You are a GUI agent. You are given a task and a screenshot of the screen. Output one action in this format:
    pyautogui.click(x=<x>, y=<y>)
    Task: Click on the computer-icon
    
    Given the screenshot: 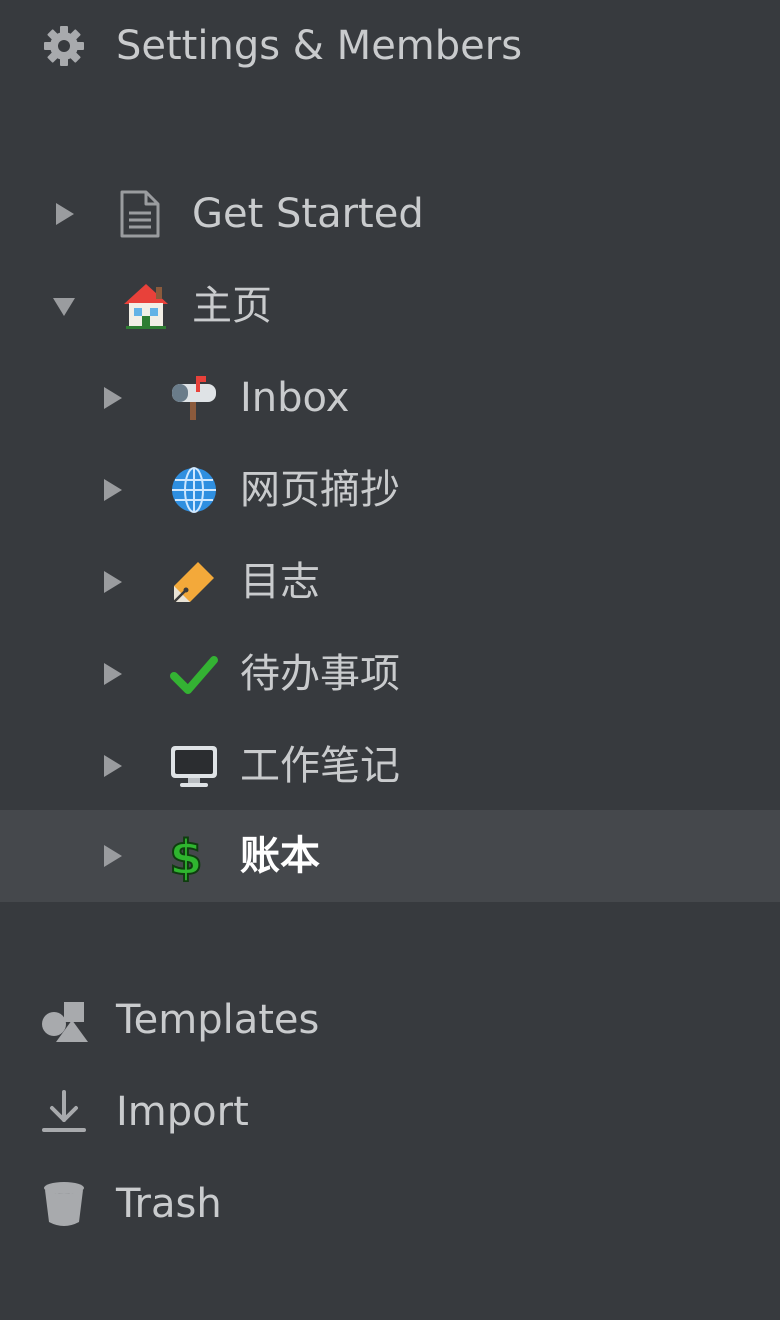 What is the action you would take?
    pyautogui.click(x=194, y=766)
    